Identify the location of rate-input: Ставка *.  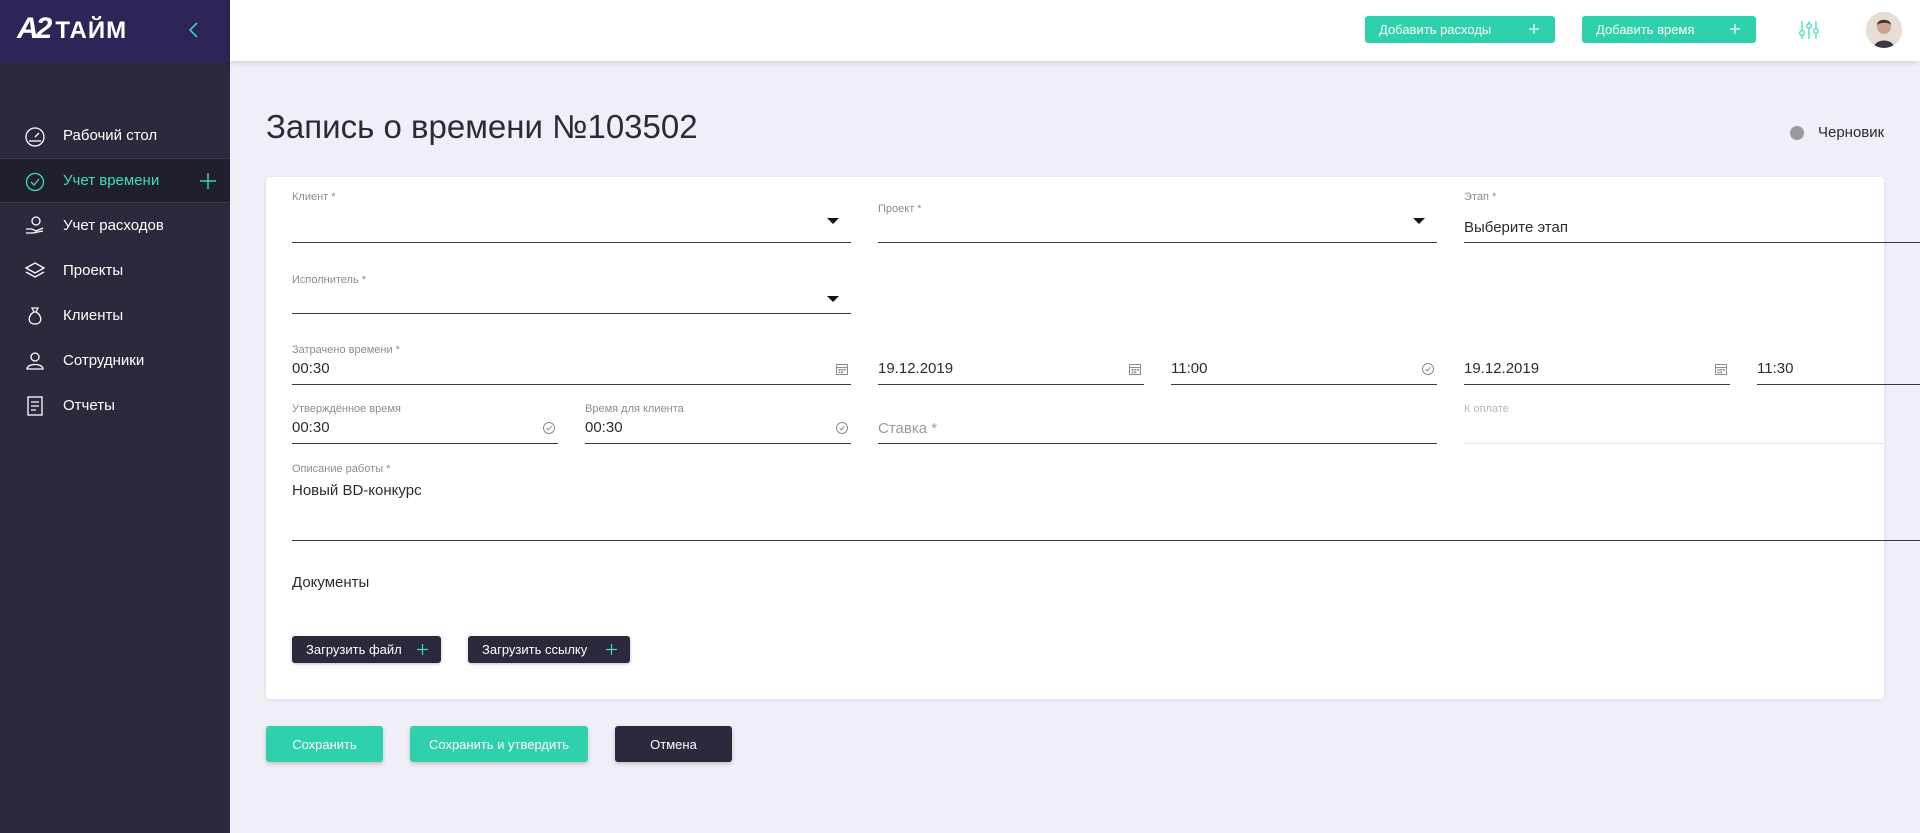
(1157, 423).